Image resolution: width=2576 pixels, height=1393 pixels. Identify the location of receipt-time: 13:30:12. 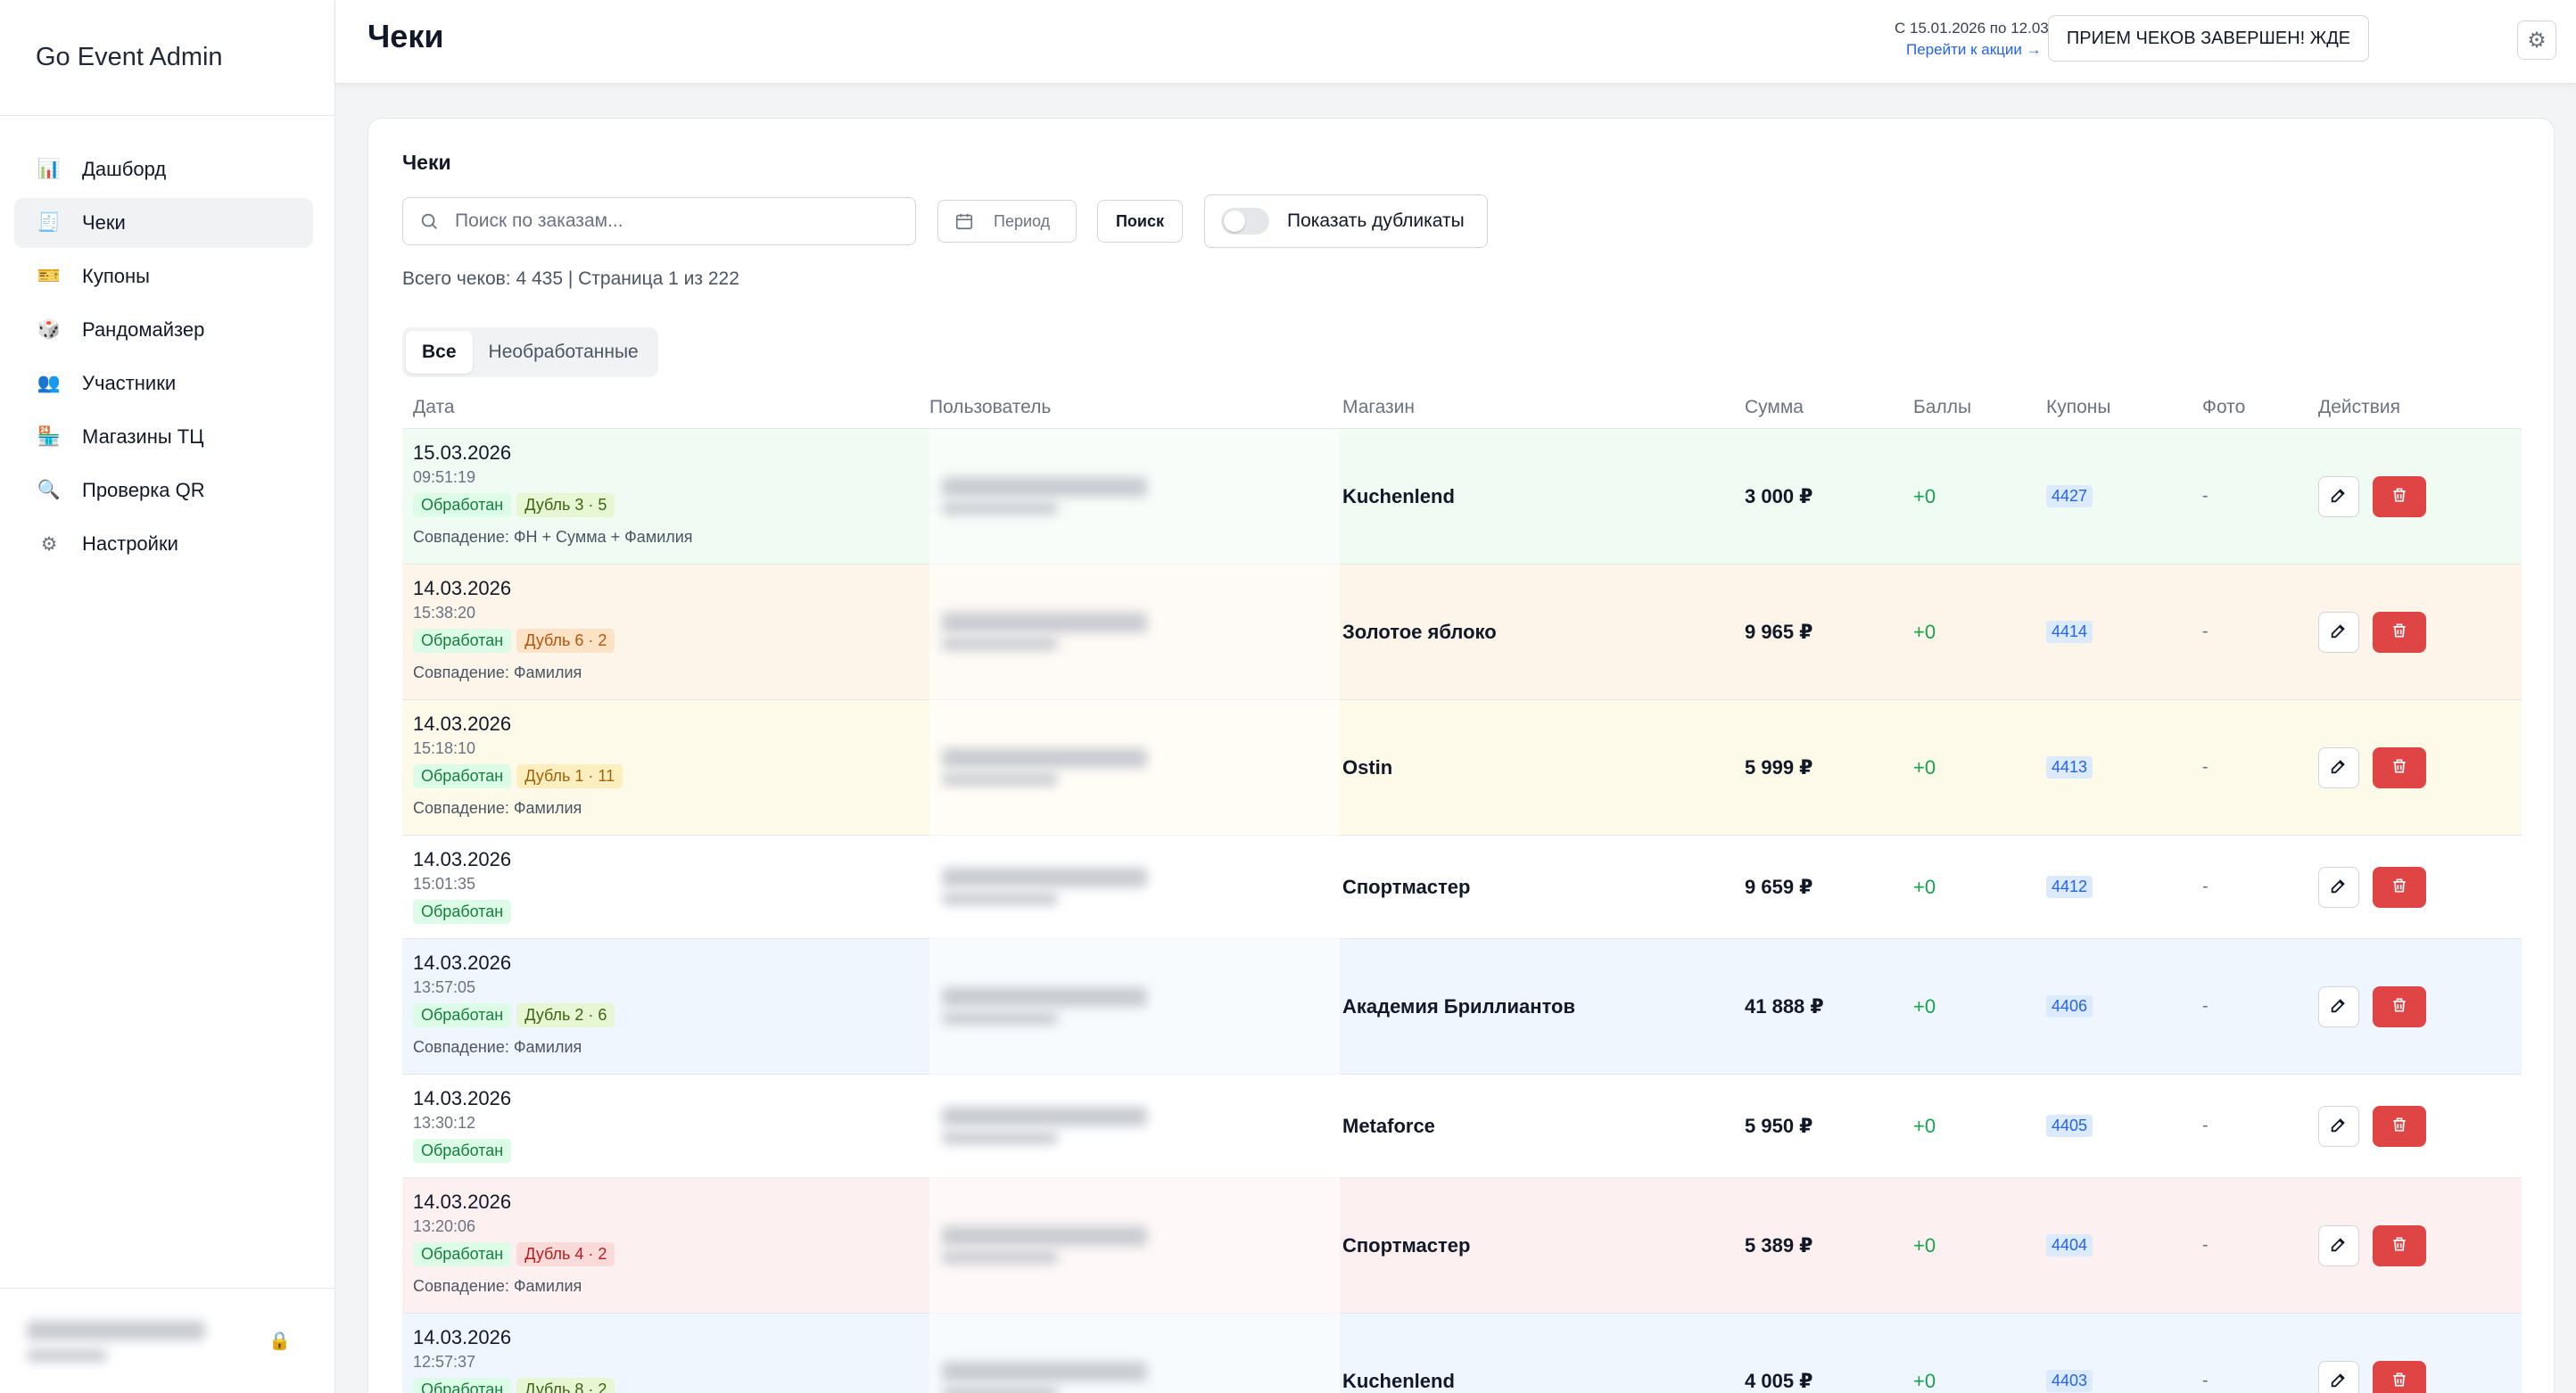
(445, 1123).